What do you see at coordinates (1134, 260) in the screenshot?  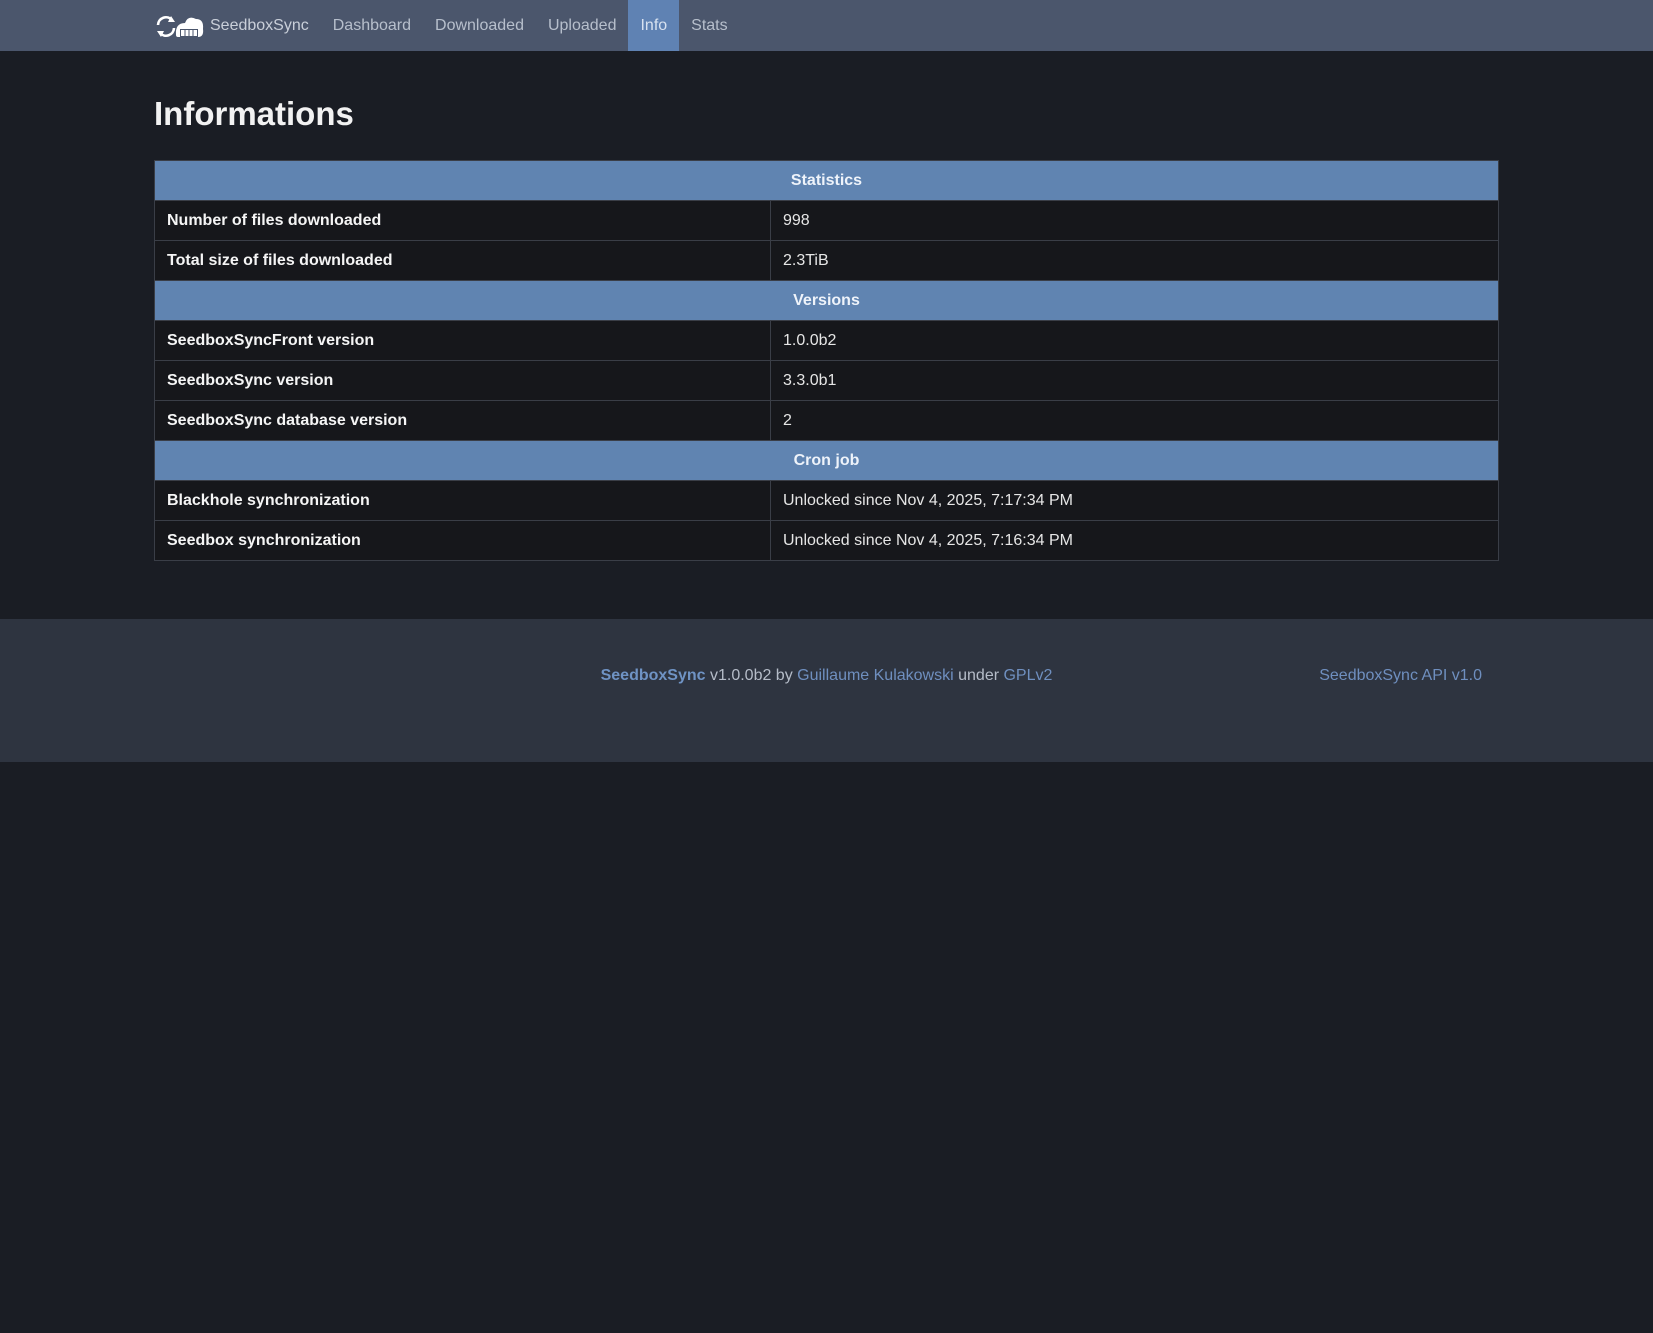 I see `row-value: 2.3TiB` at bounding box center [1134, 260].